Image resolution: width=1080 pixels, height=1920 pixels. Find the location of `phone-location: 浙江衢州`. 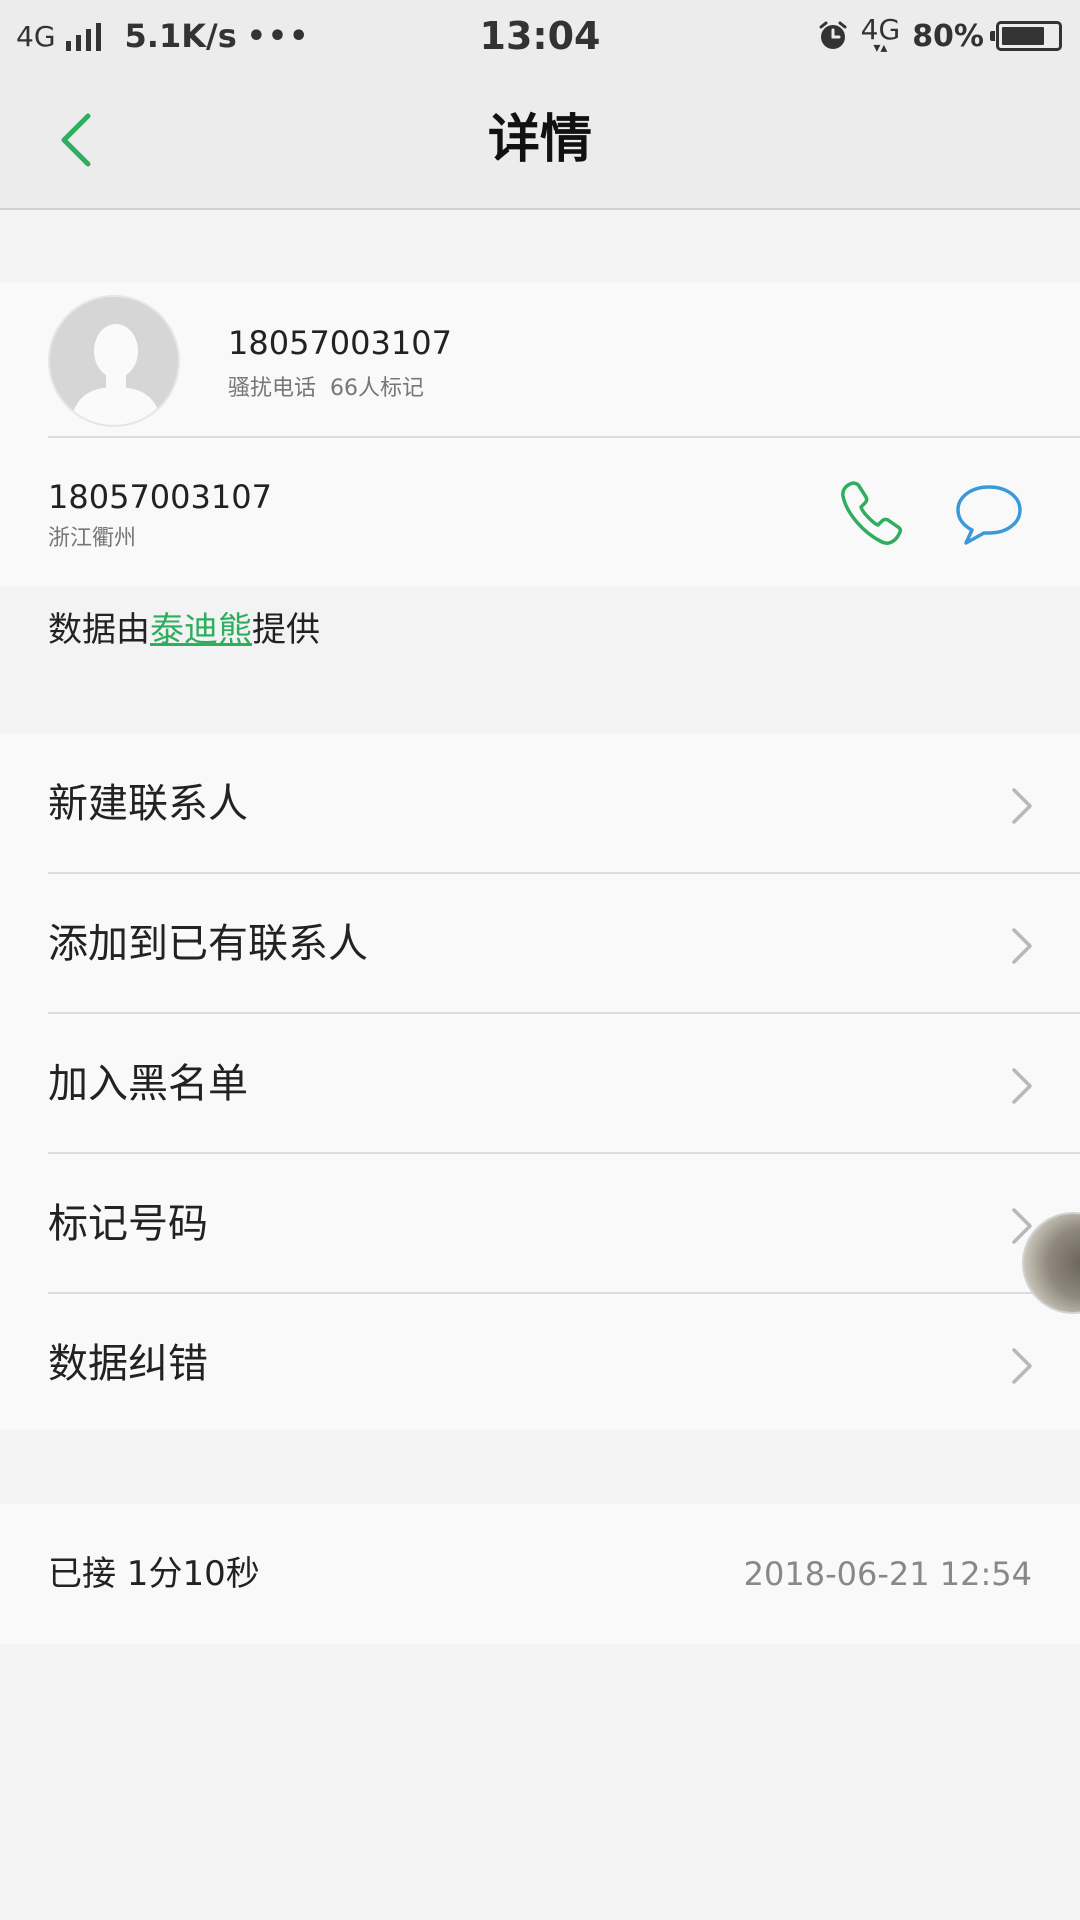

phone-location: 浙江衢州 is located at coordinates (92, 538).